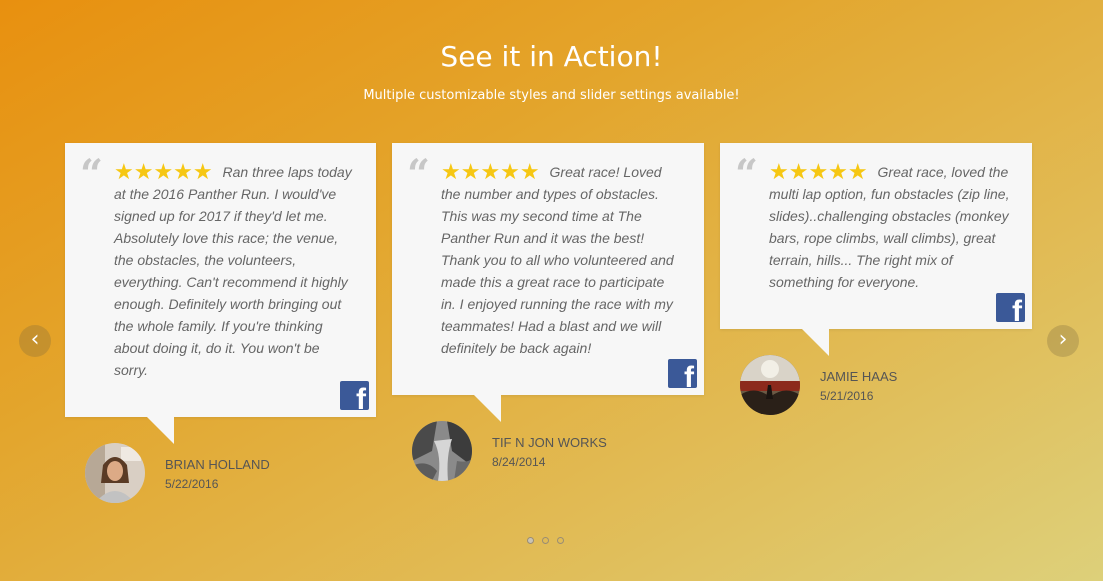 This screenshot has height=581, width=1103. Describe the element at coordinates (847, 396) in the screenshot. I see `review-date: 5/21/2016` at that location.